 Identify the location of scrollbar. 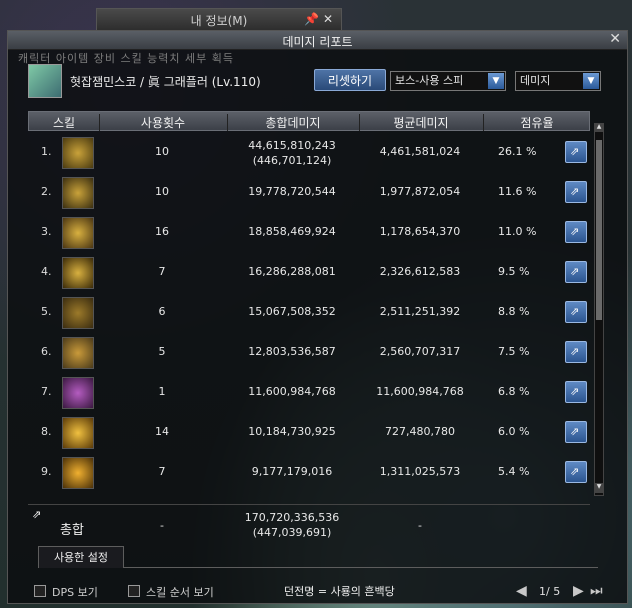
(599, 313).